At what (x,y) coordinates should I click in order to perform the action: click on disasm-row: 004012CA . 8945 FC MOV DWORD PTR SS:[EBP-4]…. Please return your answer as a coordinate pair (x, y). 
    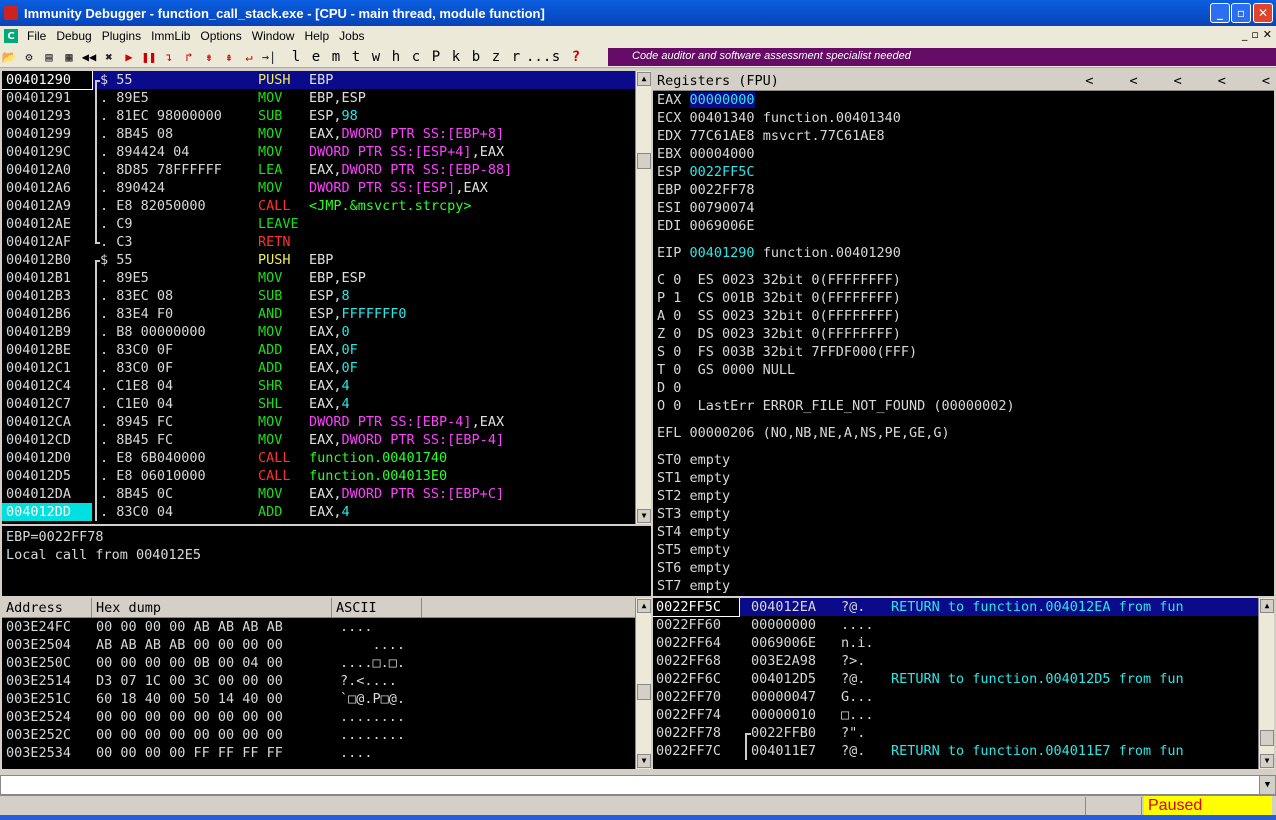
    Looking at the image, I should click on (326, 422).